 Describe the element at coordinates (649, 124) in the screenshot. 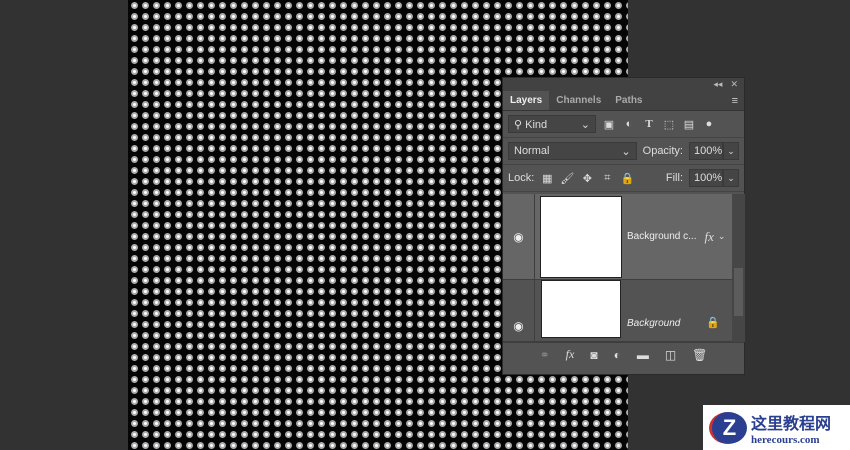

I see `type-filter-icon: T` at that location.